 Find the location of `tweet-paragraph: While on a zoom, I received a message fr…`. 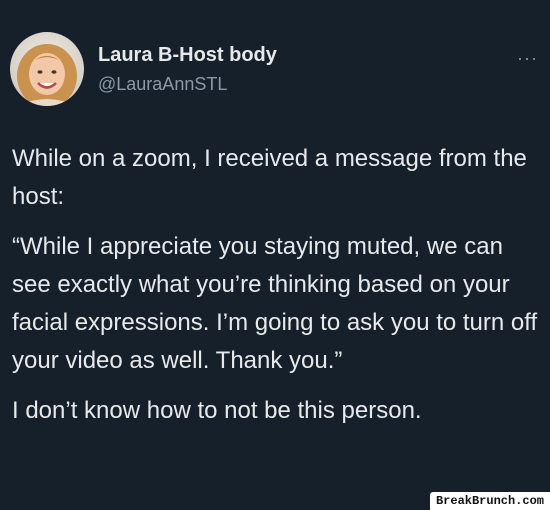

tweet-paragraph: While on a zoom, I received a message fr… is located at coordinates (269, 177).